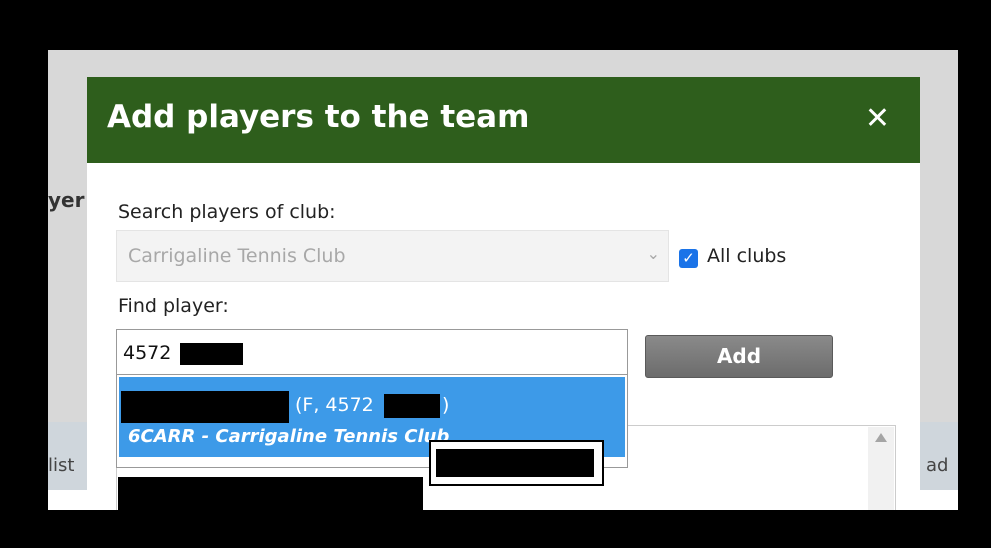 This screenshot has height=548, width=991. What do you see at coordinates (61, 465) in the screenshot?
I see `background-list-fragment: list` at bounding box center [61, 465].